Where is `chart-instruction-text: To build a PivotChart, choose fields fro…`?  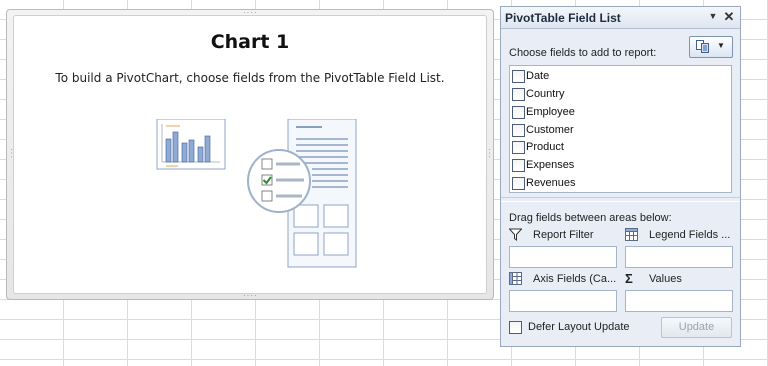
chart-instruction-text: To build a PivotChart, choose fields fro… is located at coordinates (250, 78).